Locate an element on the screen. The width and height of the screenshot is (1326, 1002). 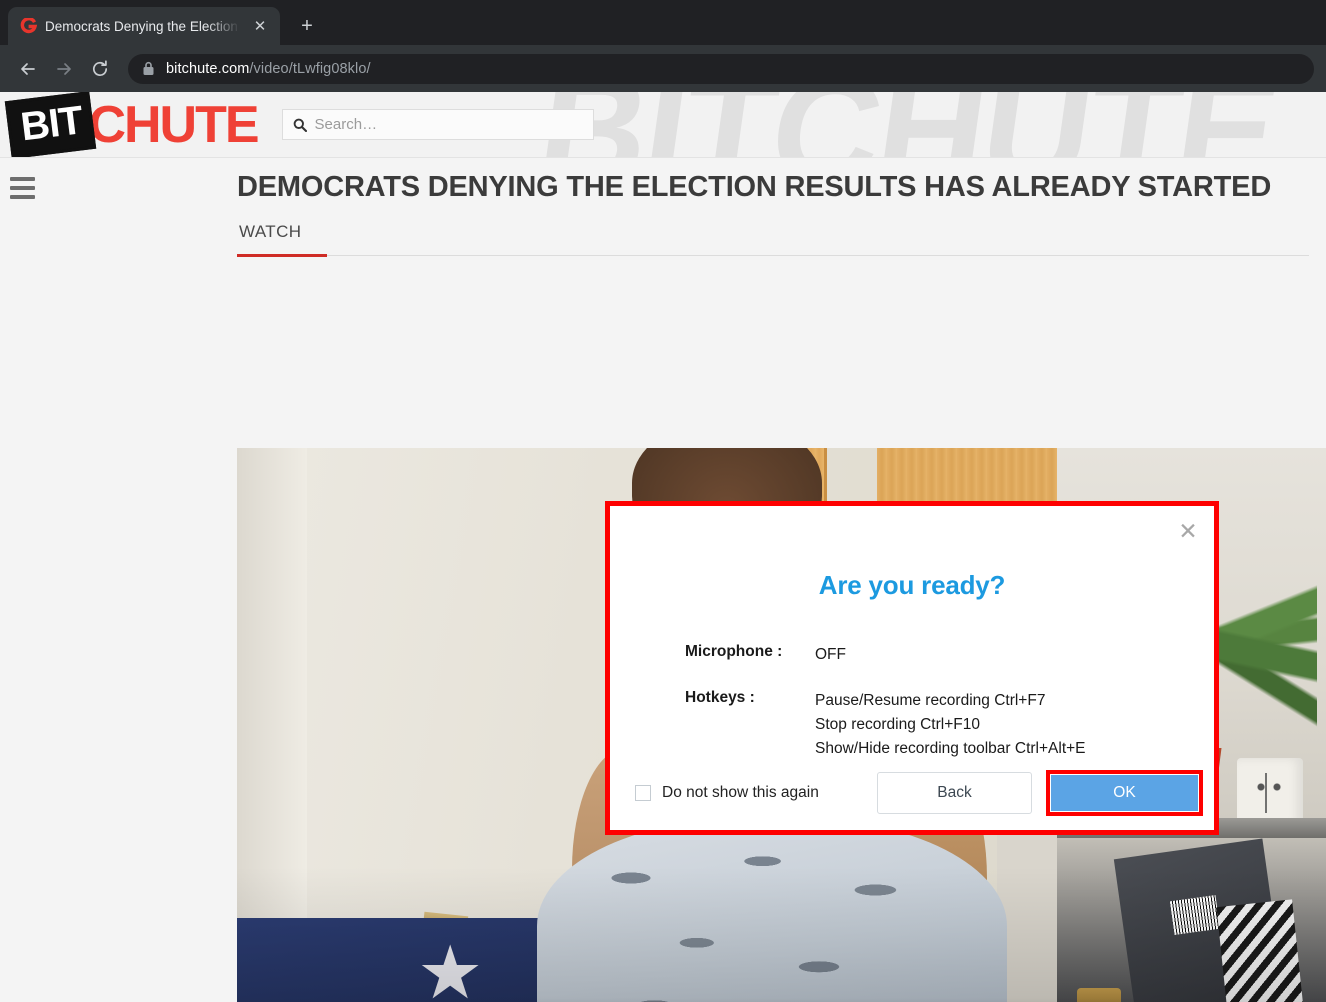
content-tabs: WATCH is located at coordinates (773, 236).